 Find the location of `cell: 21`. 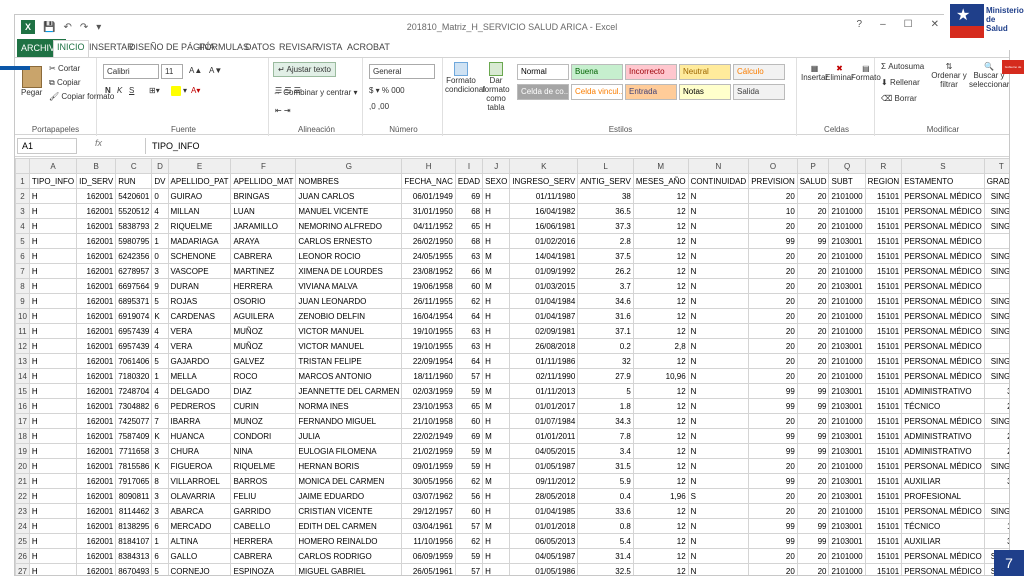

cell: 21 is located at coordinates (996, 451).